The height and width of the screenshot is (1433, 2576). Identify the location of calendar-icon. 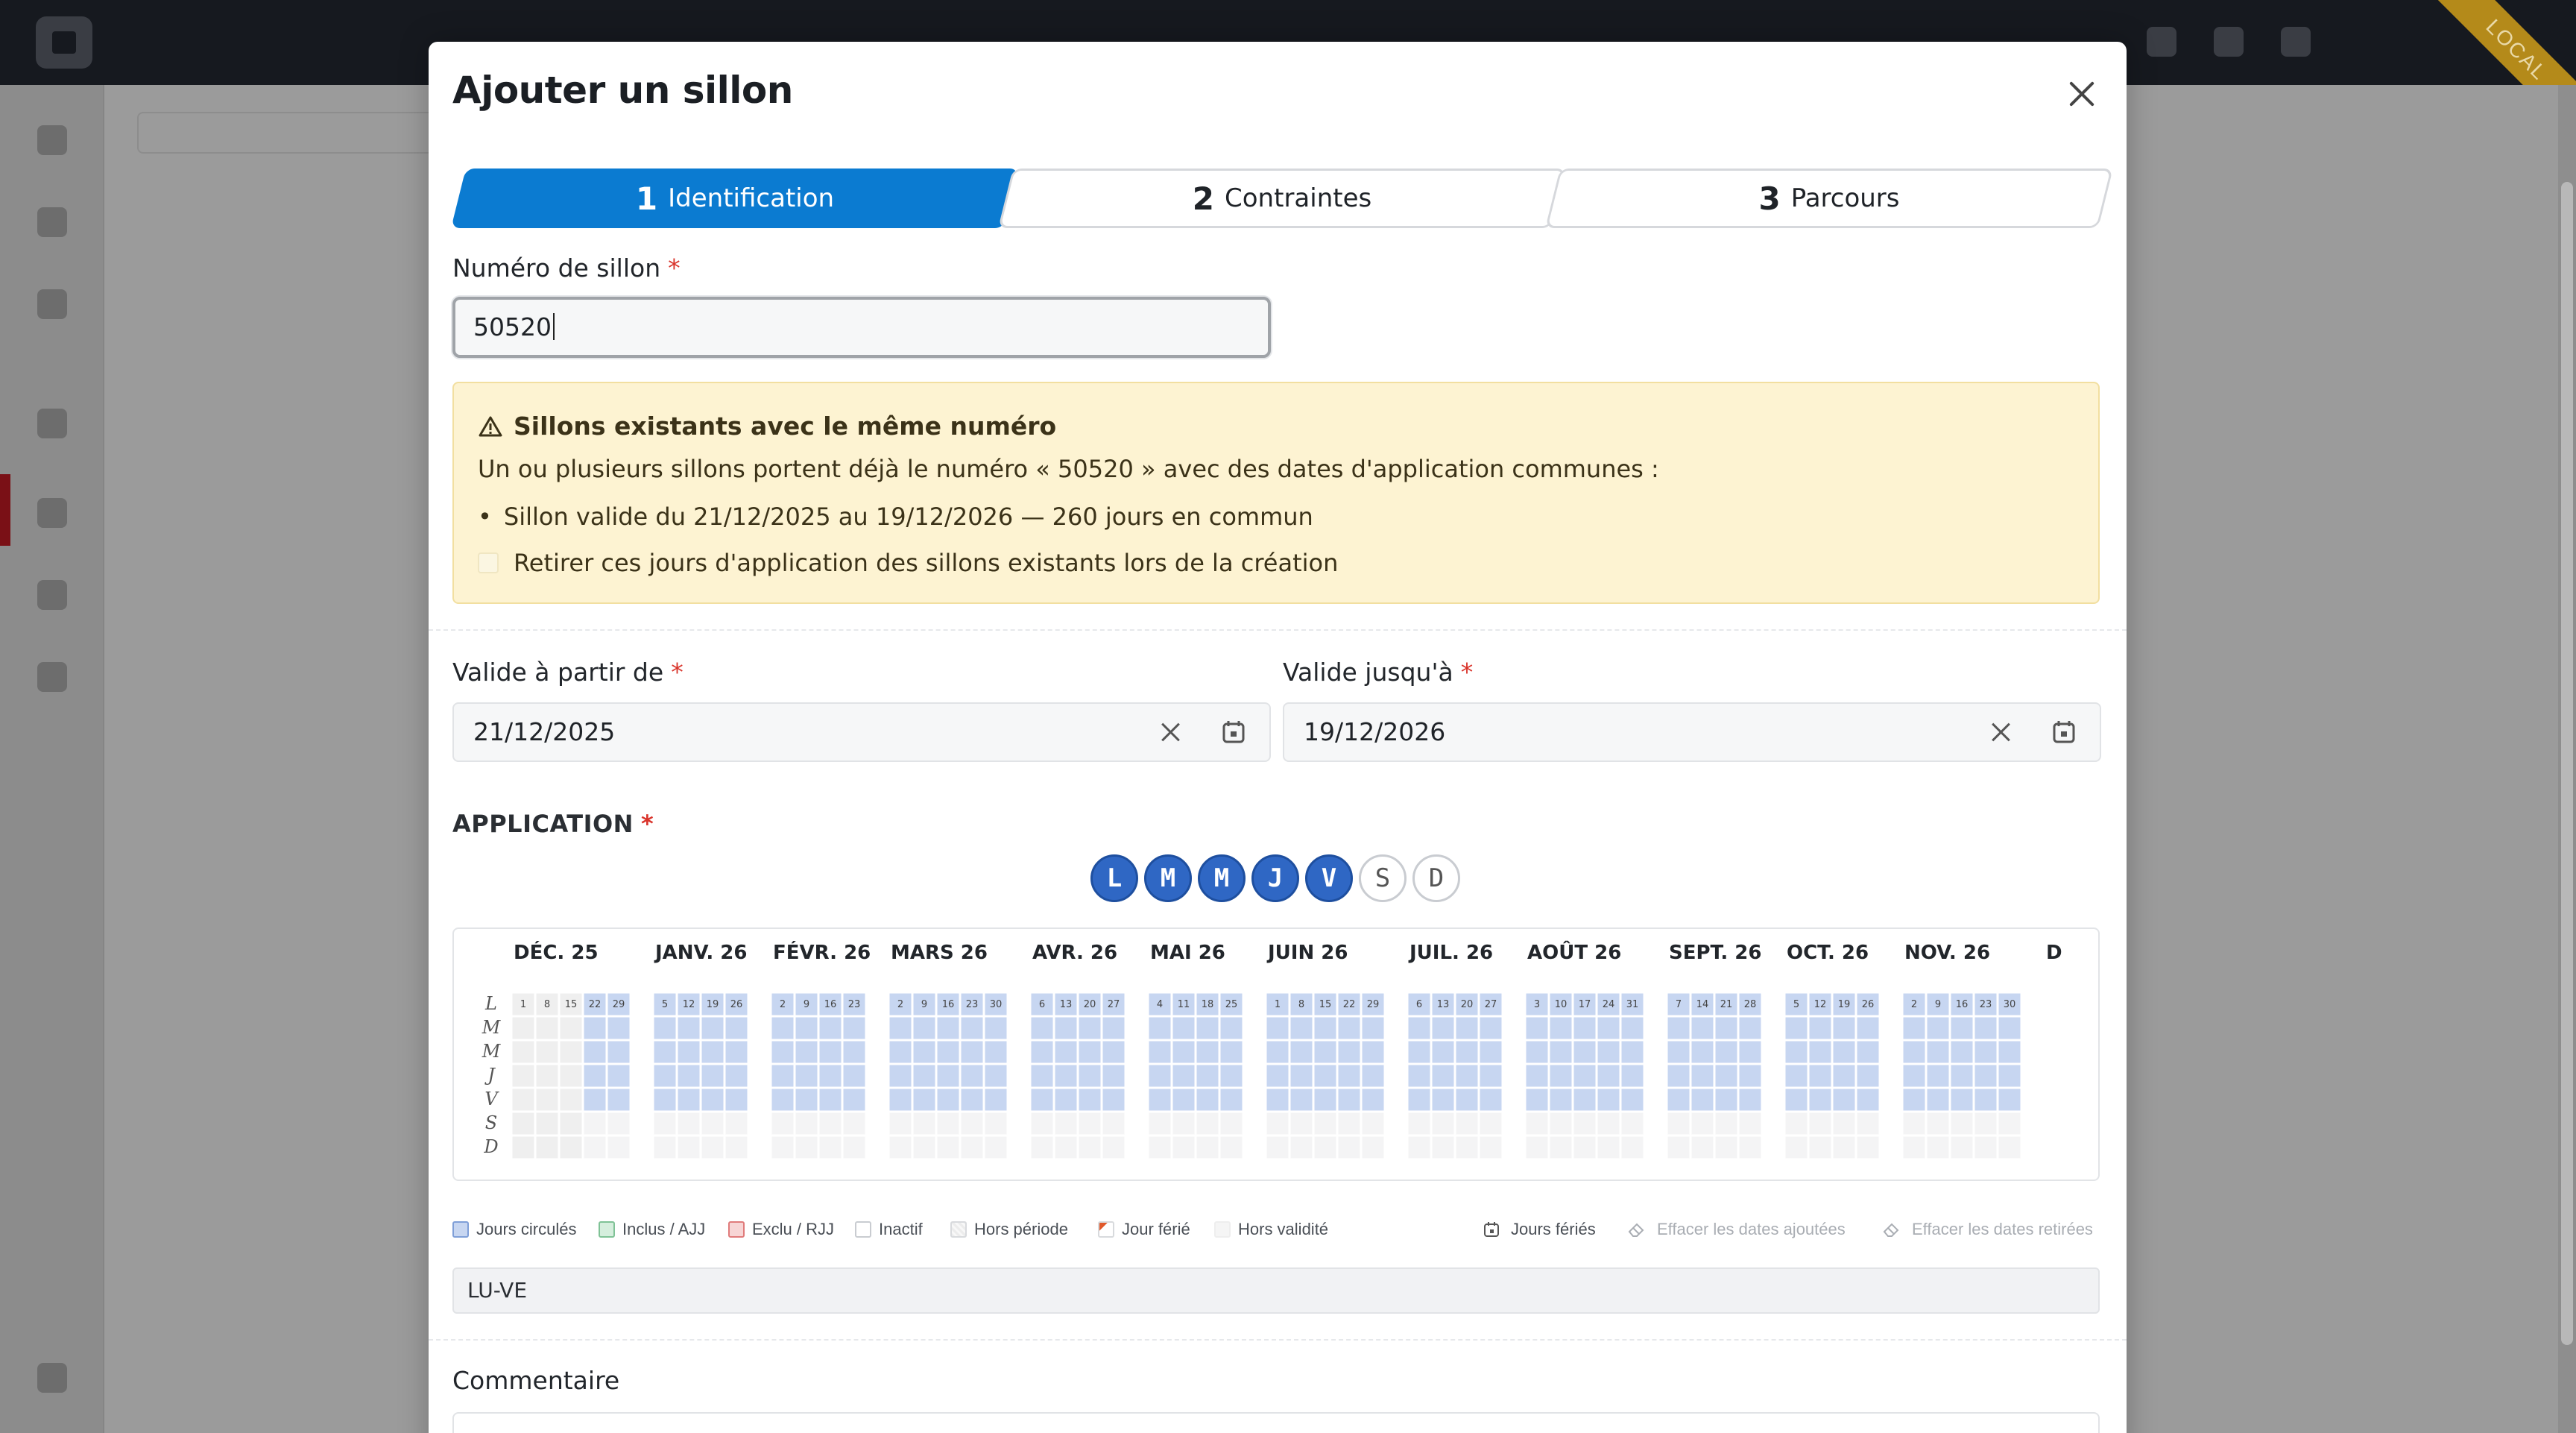
(1233, 732).